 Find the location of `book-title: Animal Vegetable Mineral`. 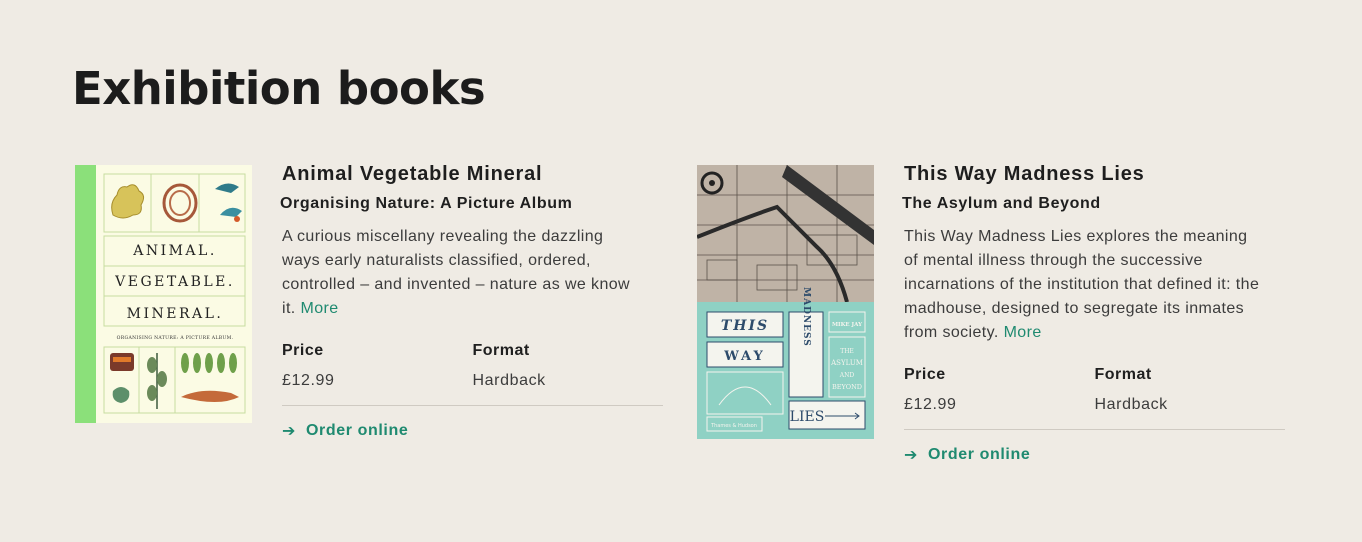

book-title: Animal Vegetable Mineral is located at coordinates (472, 174).